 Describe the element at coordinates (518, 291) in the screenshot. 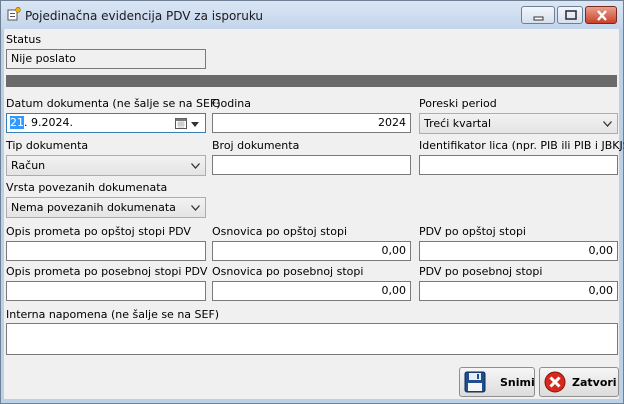

I see `pdv-posebna-input: 0,00` at that location.